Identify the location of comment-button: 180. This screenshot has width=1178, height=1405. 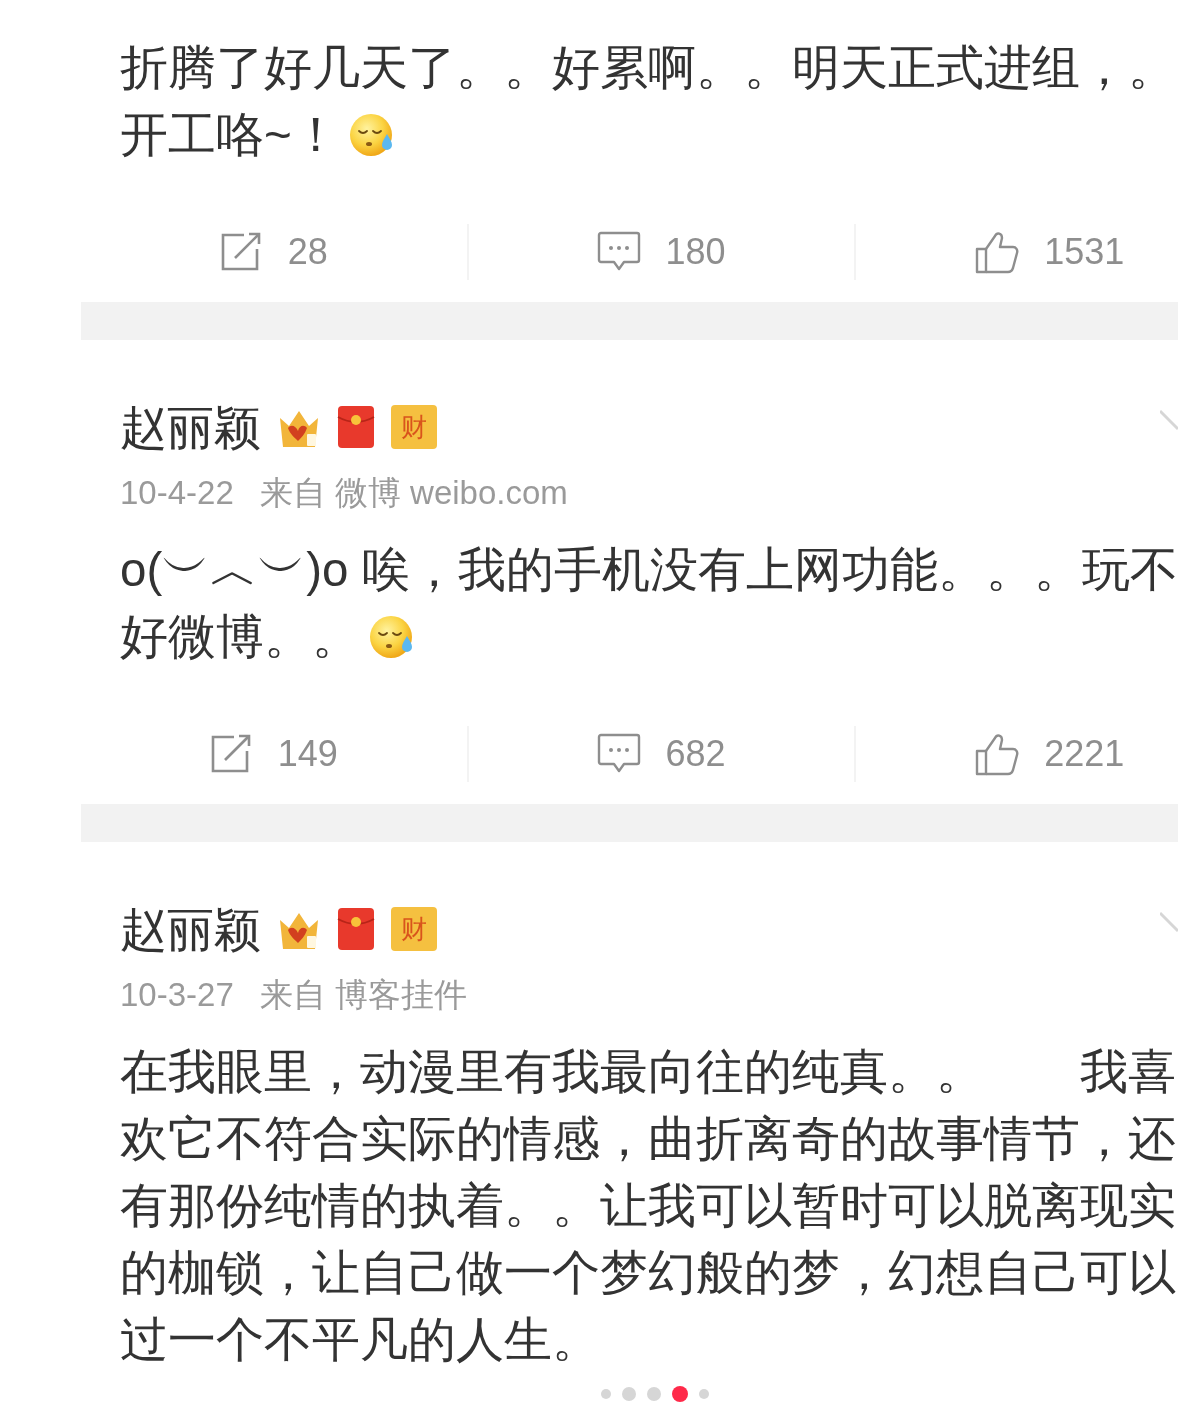
(661, 252).